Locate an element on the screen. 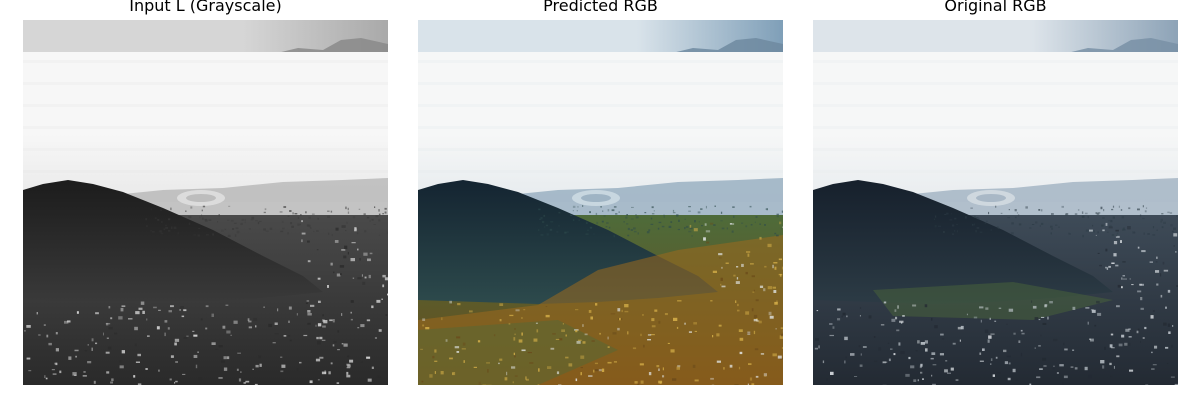 The image size is (1200, 400). panel-title: Input L (Grayscale) is located at coordinates (205, 7).